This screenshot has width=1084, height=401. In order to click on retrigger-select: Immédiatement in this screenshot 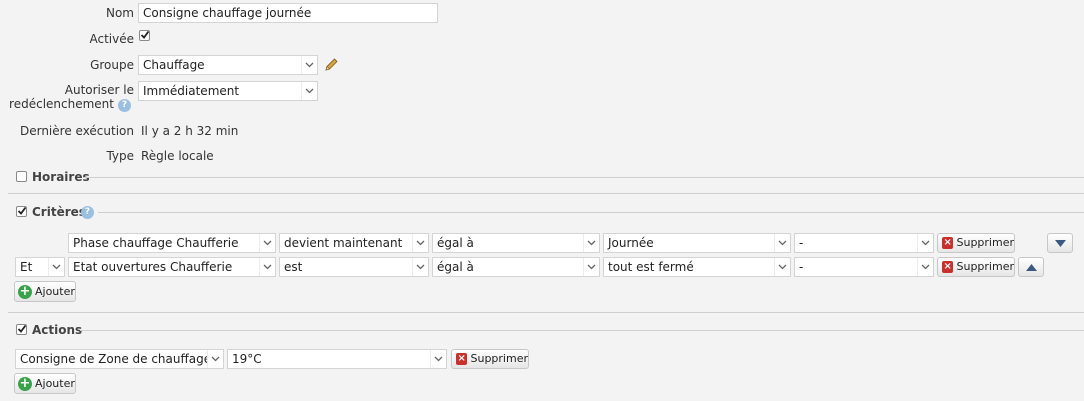, I will do `click(228, 91)`.